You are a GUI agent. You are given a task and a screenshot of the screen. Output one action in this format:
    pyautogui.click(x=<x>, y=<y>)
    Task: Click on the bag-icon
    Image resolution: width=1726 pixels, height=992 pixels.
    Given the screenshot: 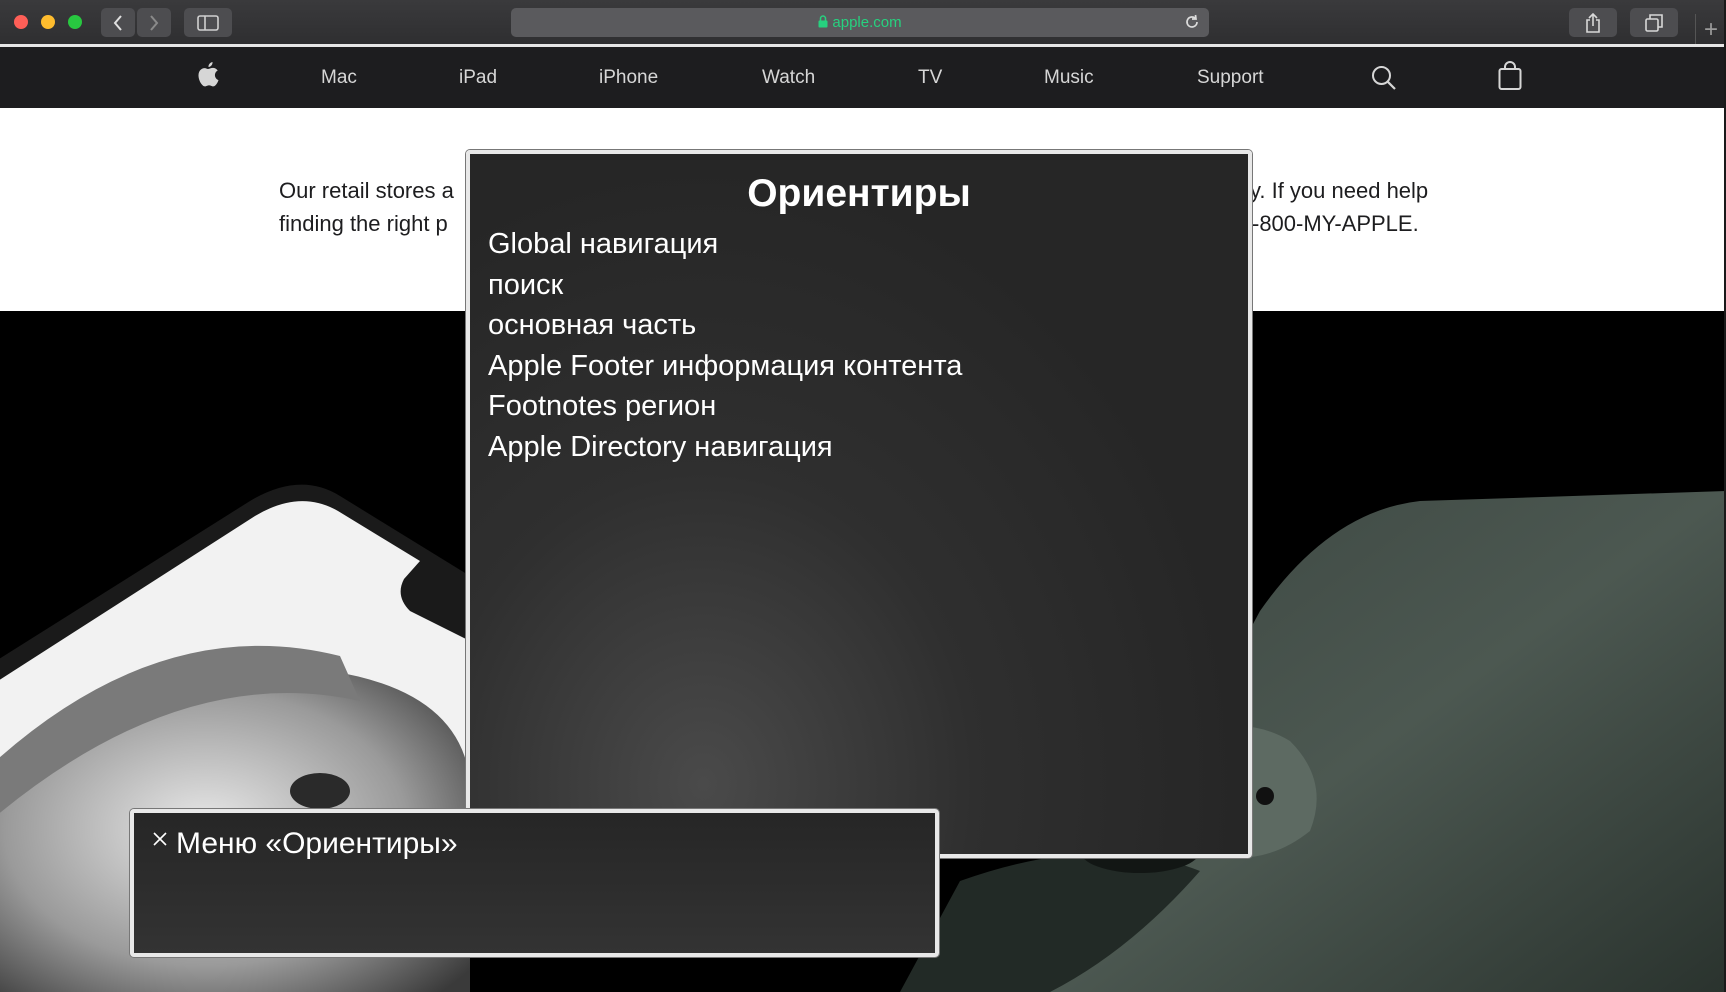 What is the action you would take?
    pyautogui.click(x=1510, y=76)
    